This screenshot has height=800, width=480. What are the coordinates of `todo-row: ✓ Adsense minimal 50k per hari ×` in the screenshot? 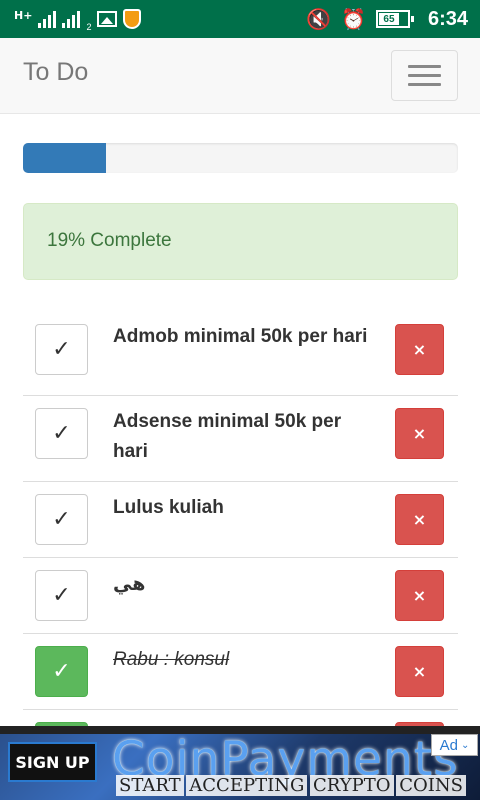 It's located at (240, 439).